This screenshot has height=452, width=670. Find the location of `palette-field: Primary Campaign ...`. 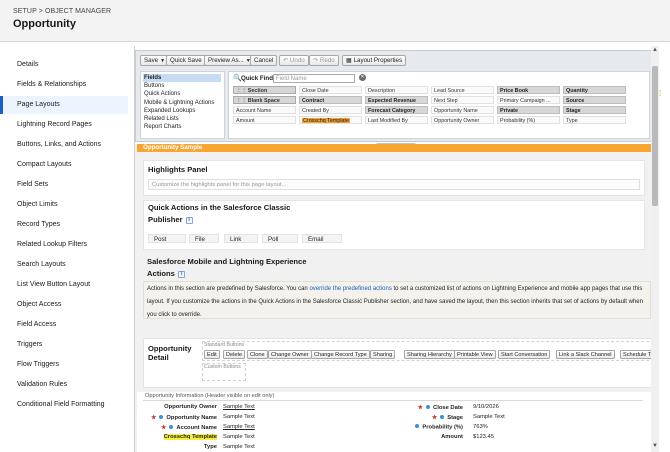

palette-field: Primary Campaign ... is located at coordinates (528, 100).